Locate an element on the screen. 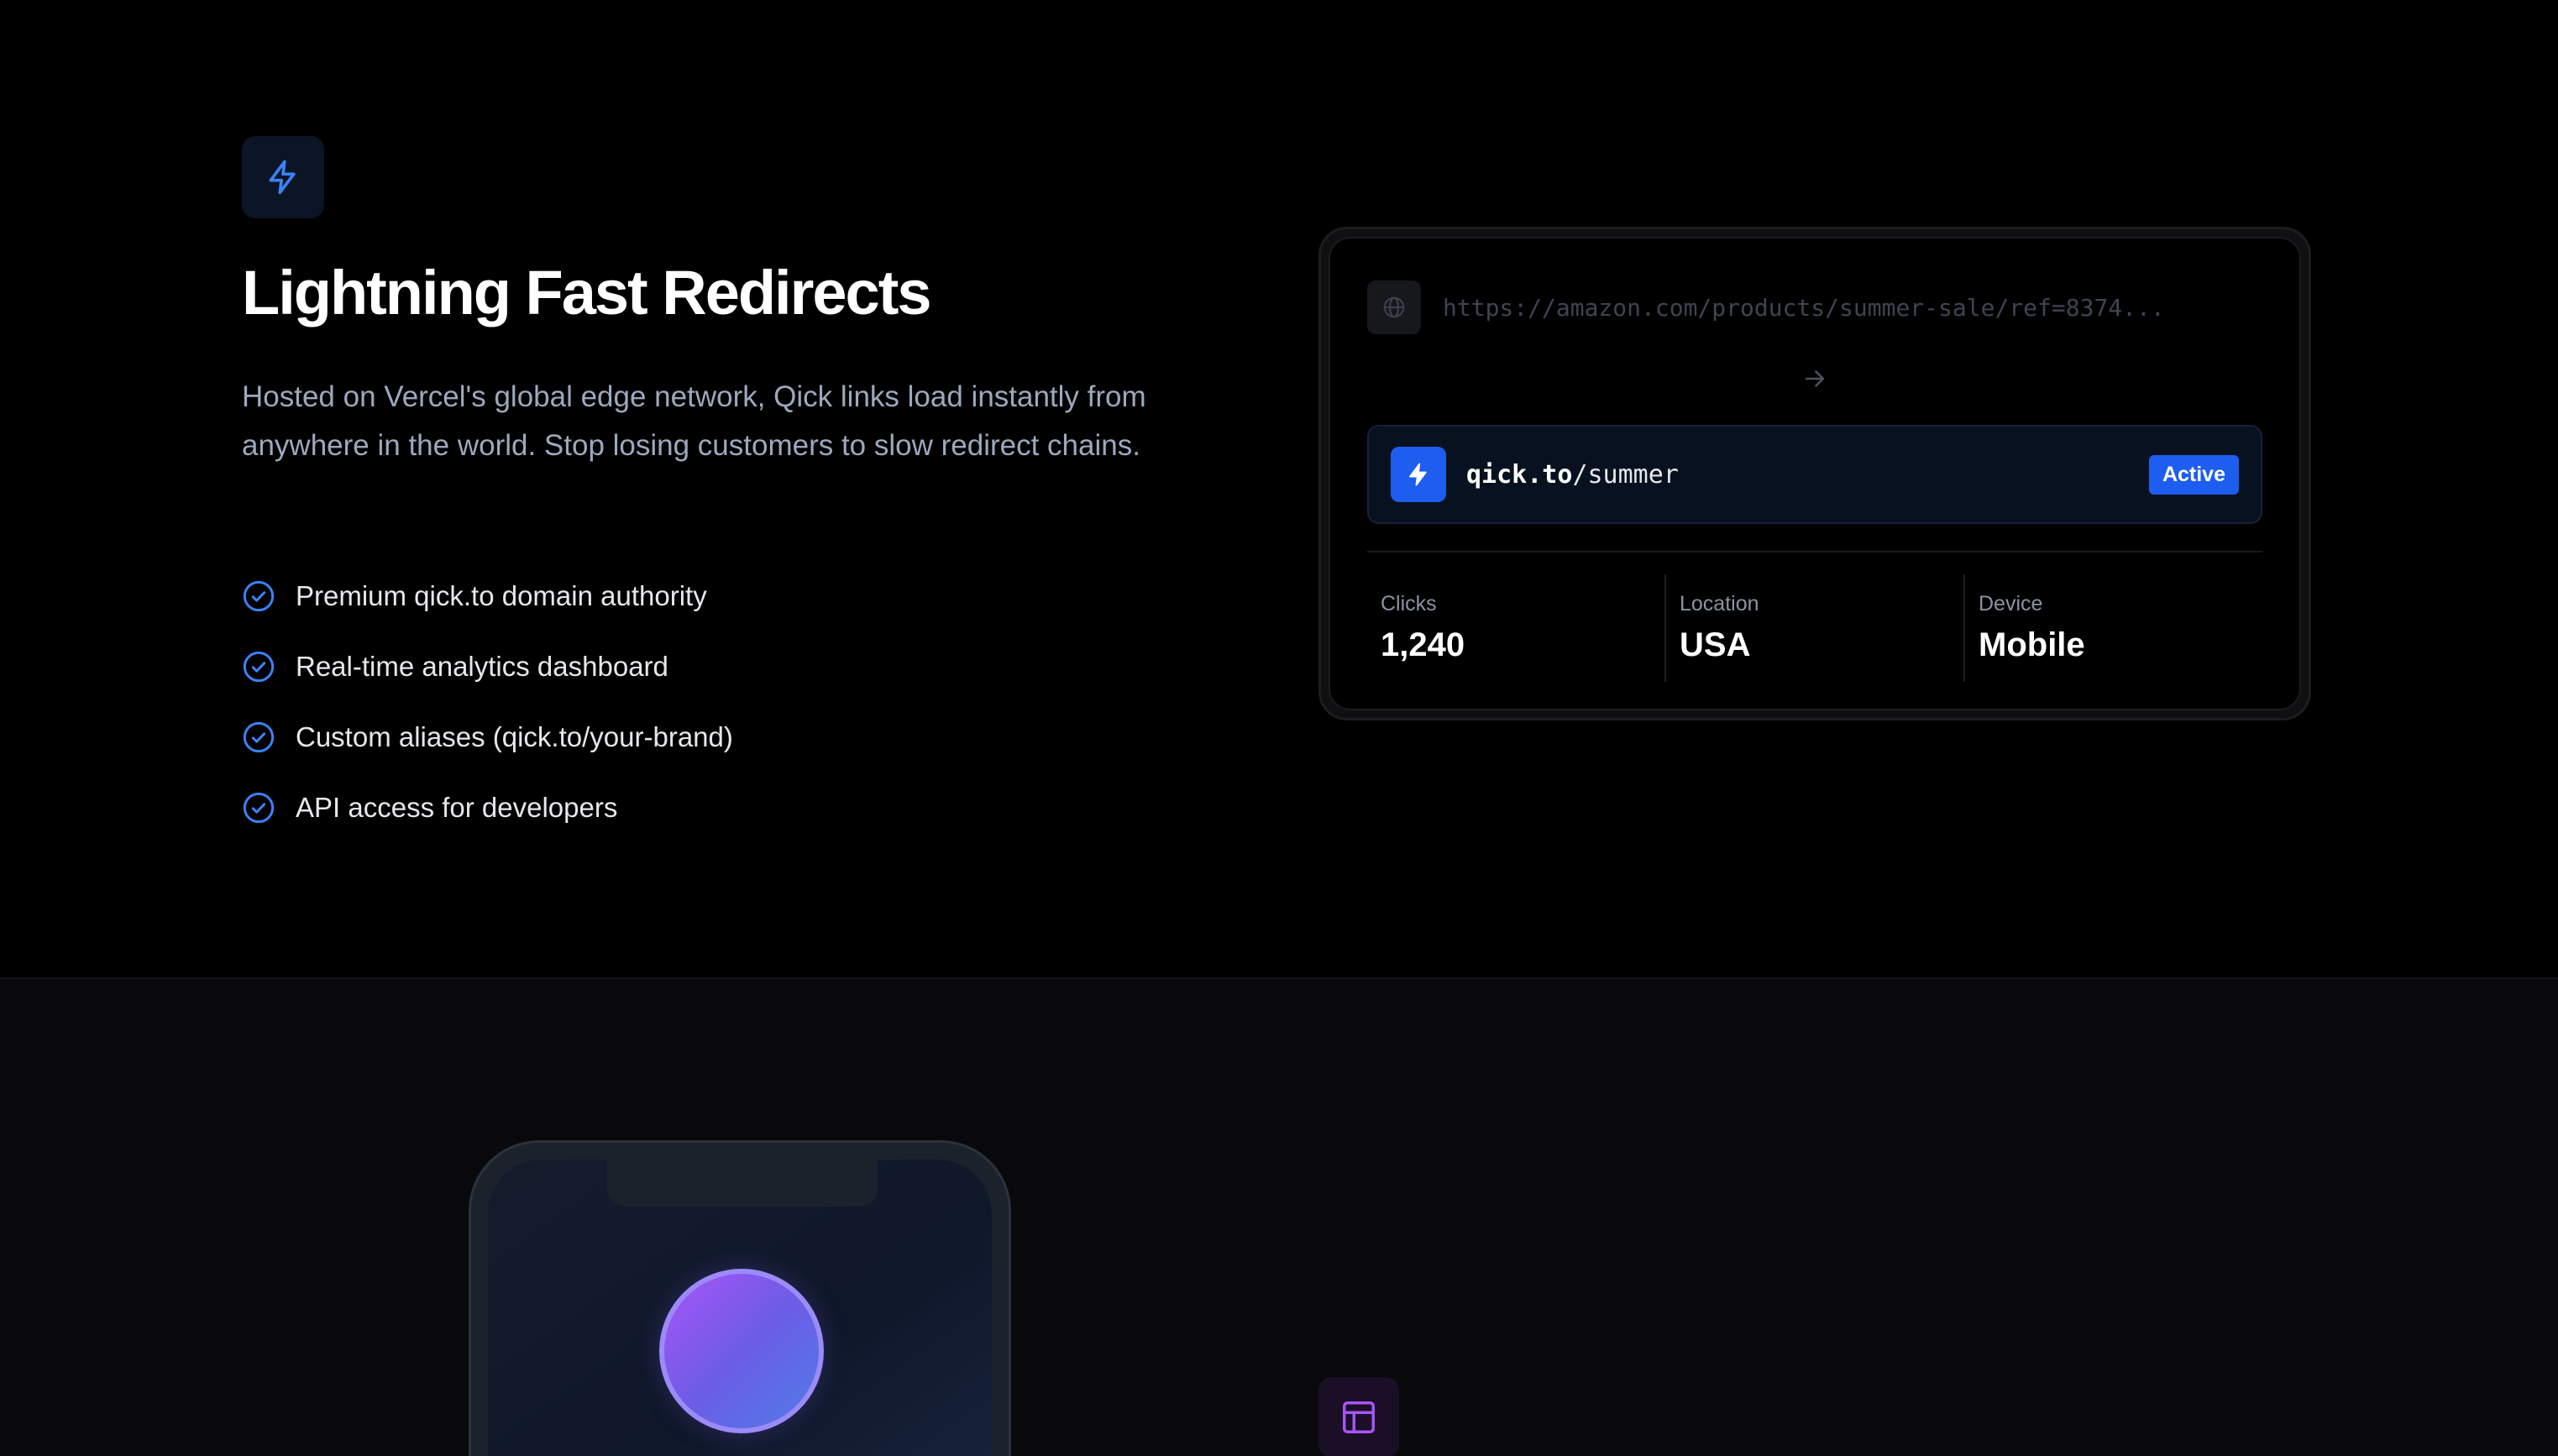  feature-item: Premium qick.to domain authority is located at coordinates (487, 596).